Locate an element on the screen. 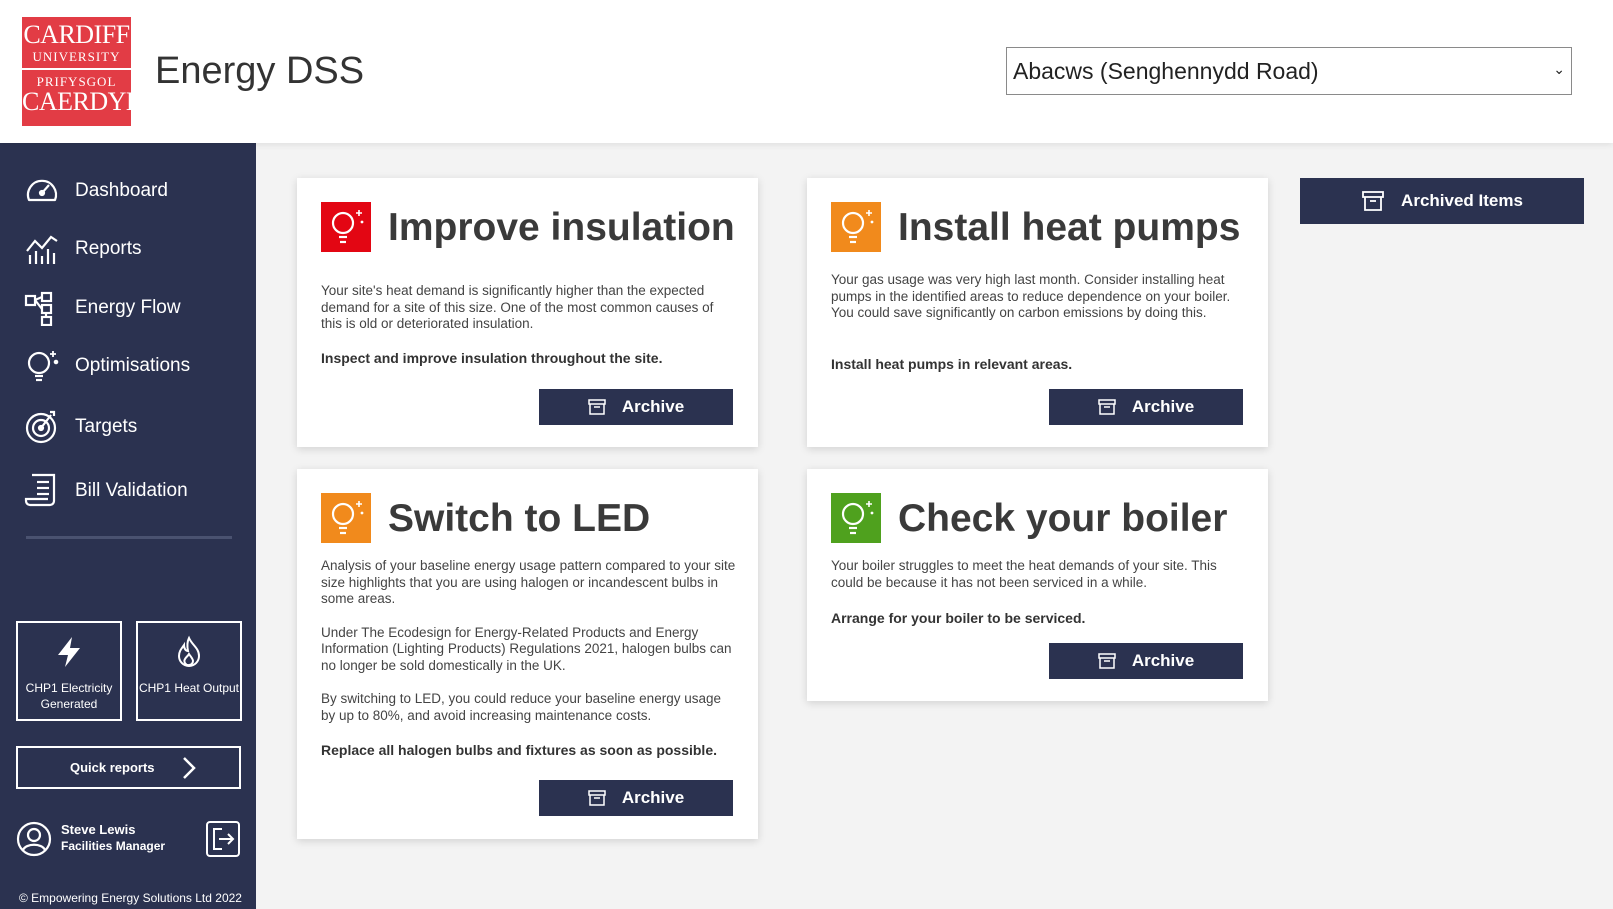 Image resolution: width=1613 pixels, height=909 pixels. tile-chp1-heat: CHP1 Heat Output is located at coordinates (189, 671).